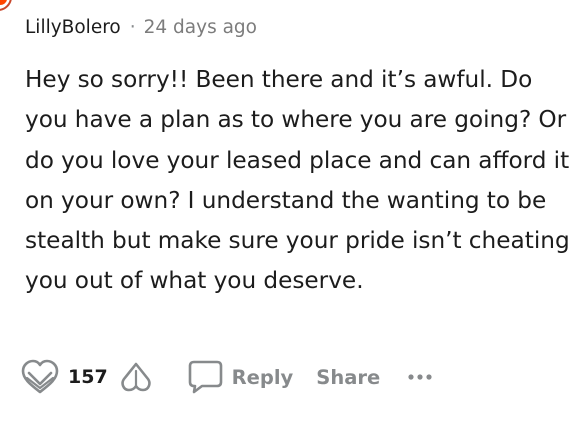 The width and height of the screenshot is (580, 422). Describe the element at coordinates (6, 5) in the screenshot. I see `avatar` at that location.